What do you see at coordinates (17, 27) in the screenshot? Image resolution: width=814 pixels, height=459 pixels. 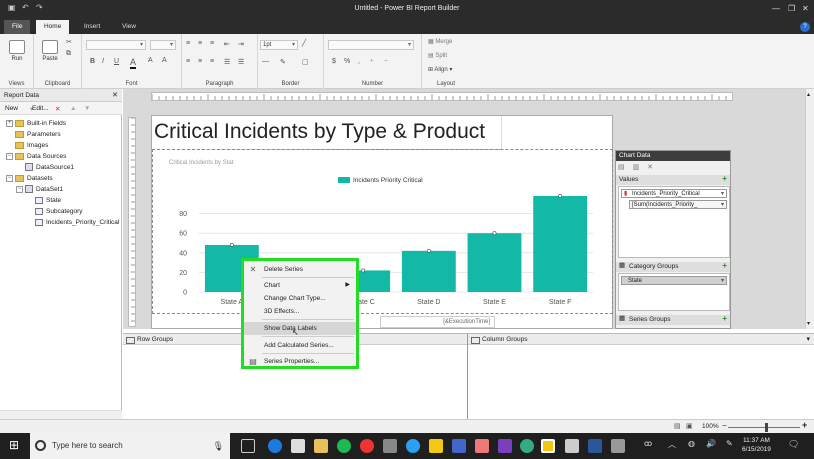 I see `tab-file: File` at bounding box center [17, 27].